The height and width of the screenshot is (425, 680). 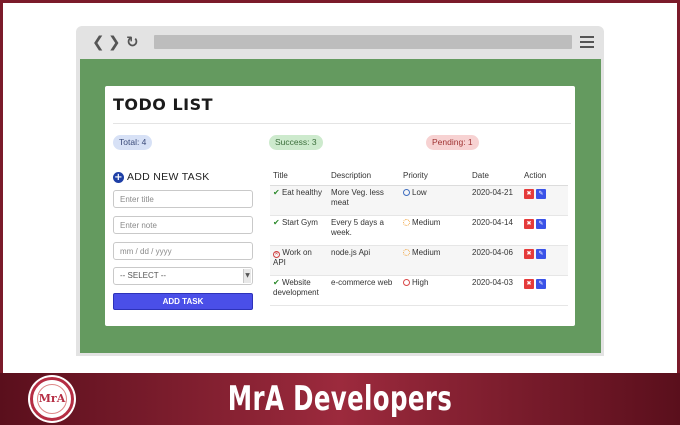 What do you see at coordinates (495, 260) in the screenshot?
I see `task-date: 2020-04-06` at bounding box center [495, 260].